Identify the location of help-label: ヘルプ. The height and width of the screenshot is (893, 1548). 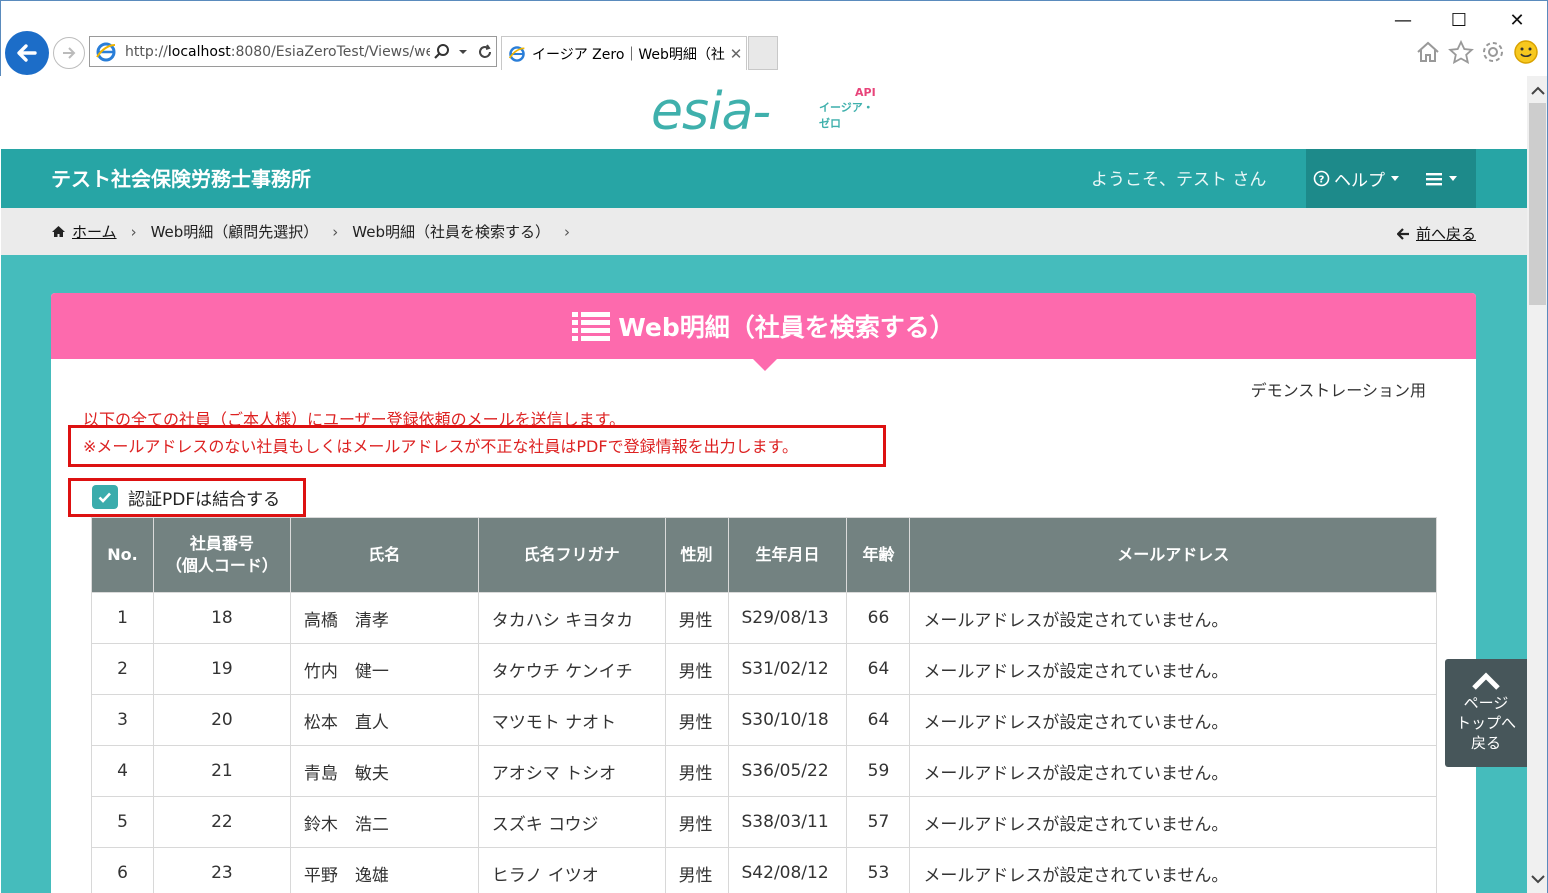
(1359, 181).